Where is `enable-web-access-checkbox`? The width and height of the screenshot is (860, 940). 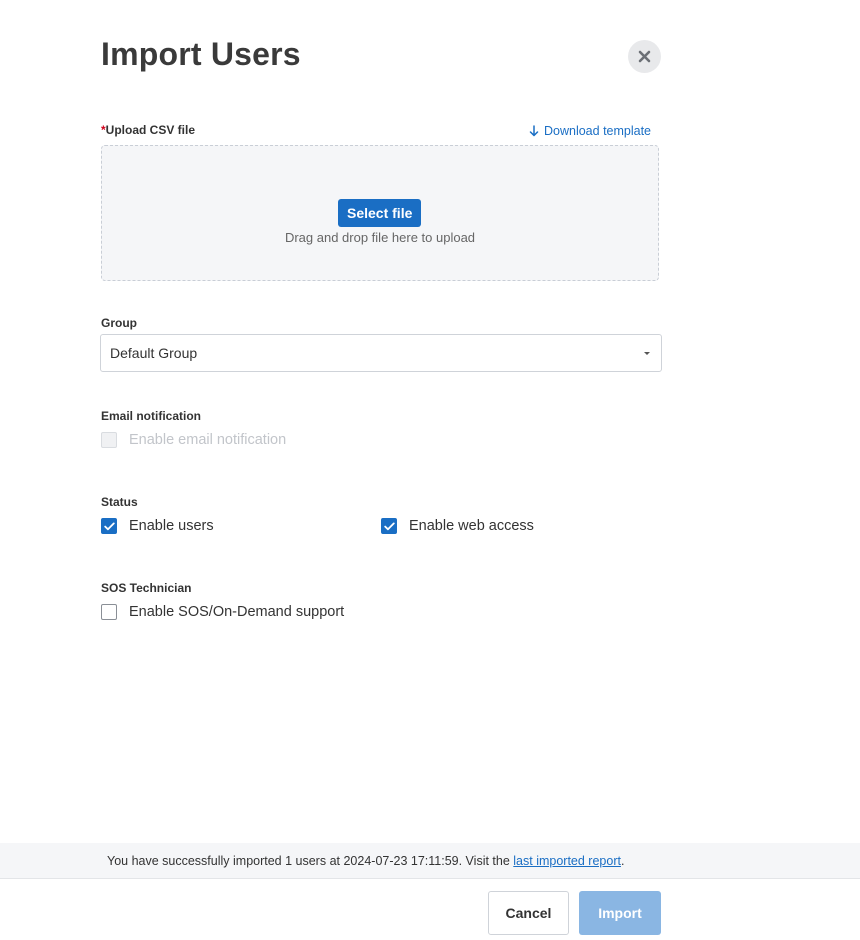 enable-web-access-checkbox is located at coordinates (389, 526).